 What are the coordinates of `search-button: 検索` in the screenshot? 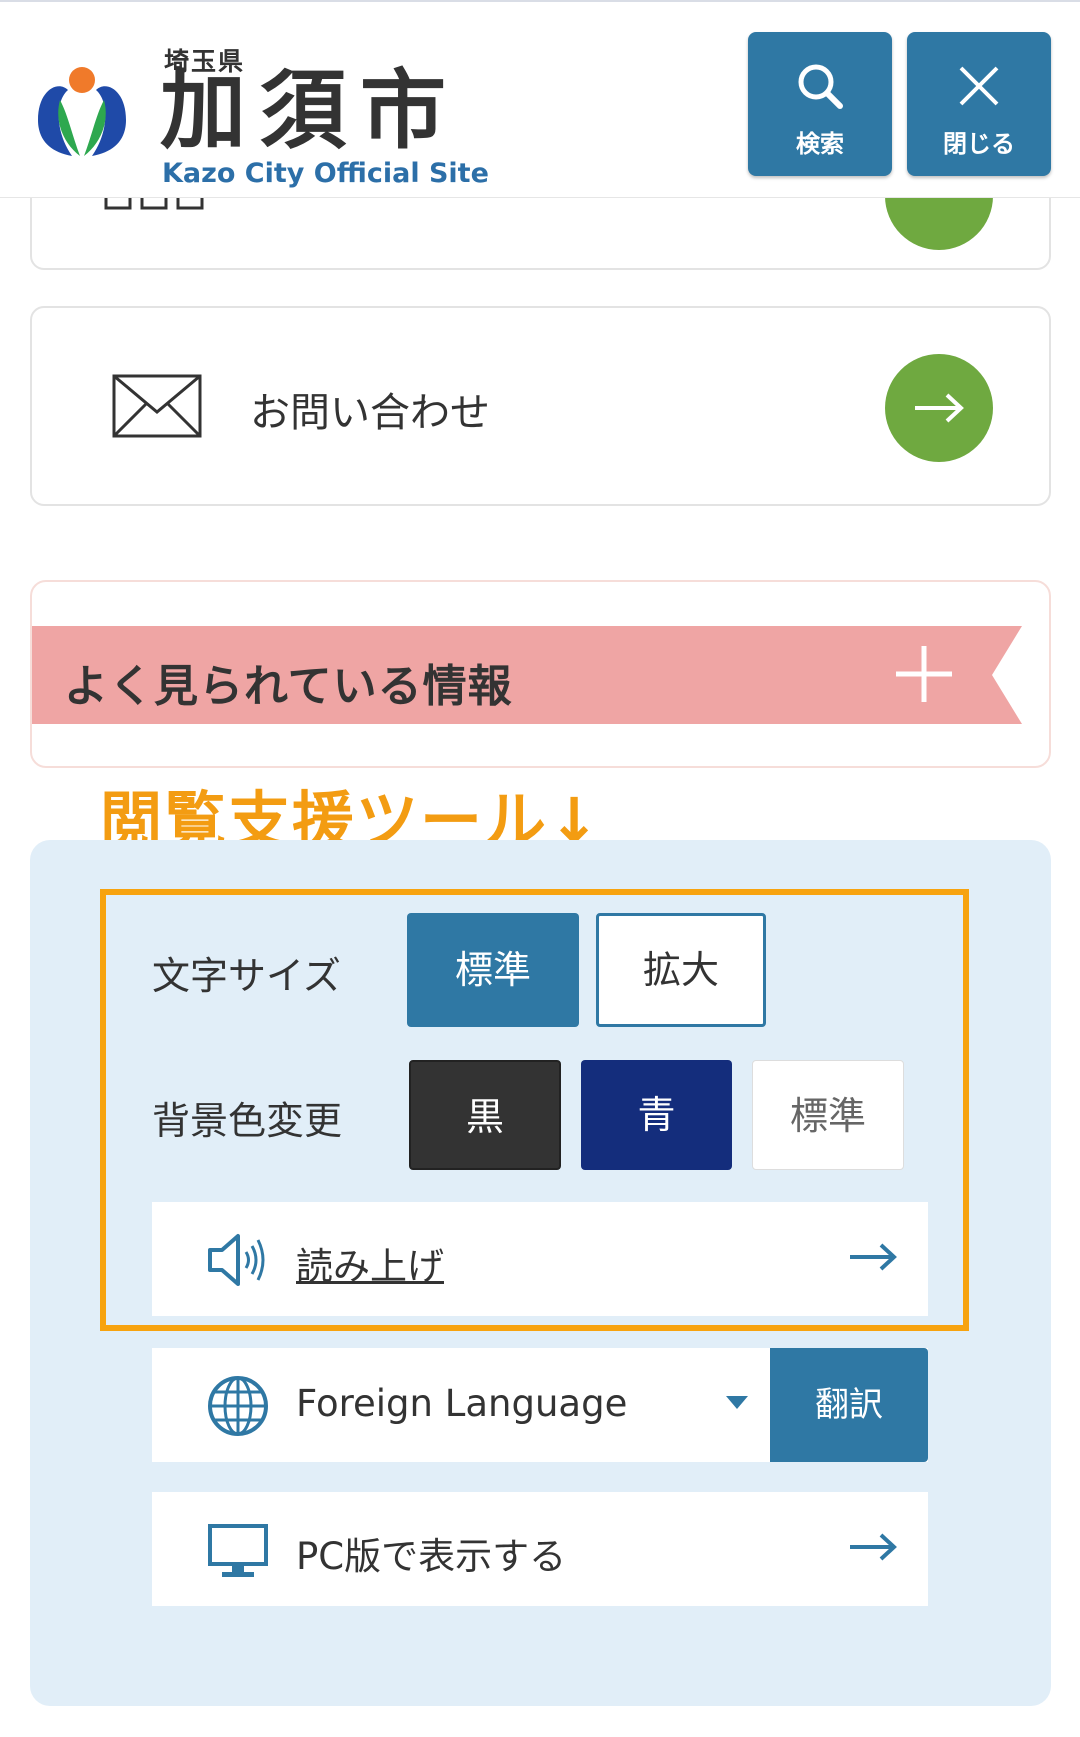 It's located at (820, 104).